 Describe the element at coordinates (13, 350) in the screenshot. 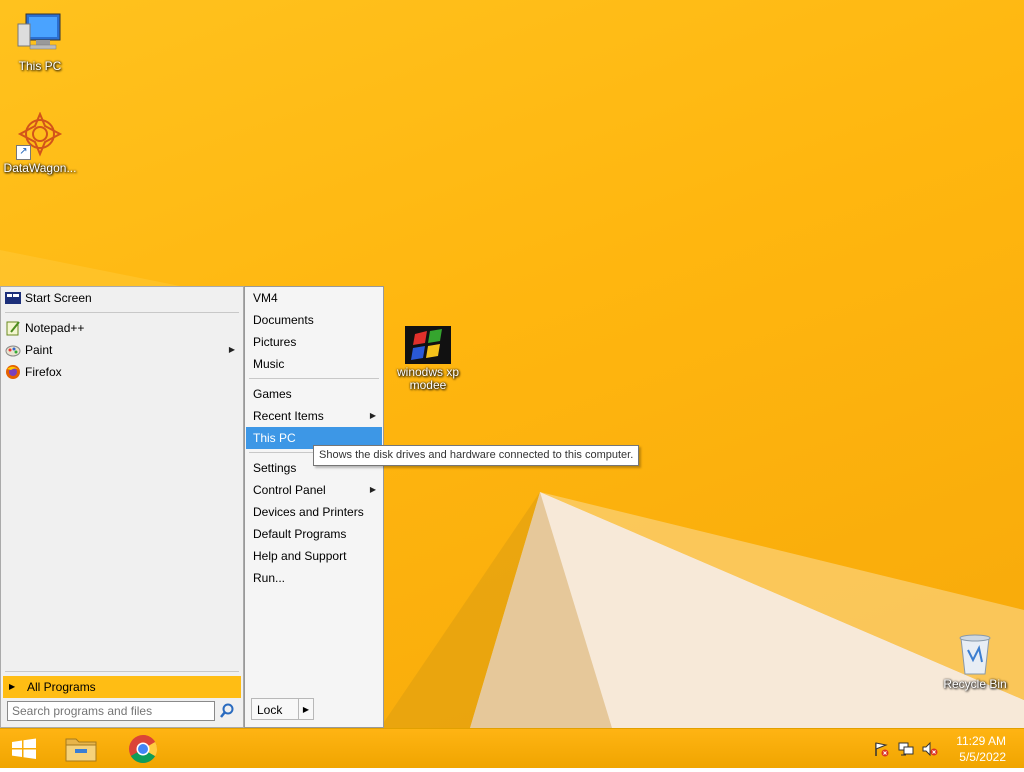

I see `paint-icon` at that location.